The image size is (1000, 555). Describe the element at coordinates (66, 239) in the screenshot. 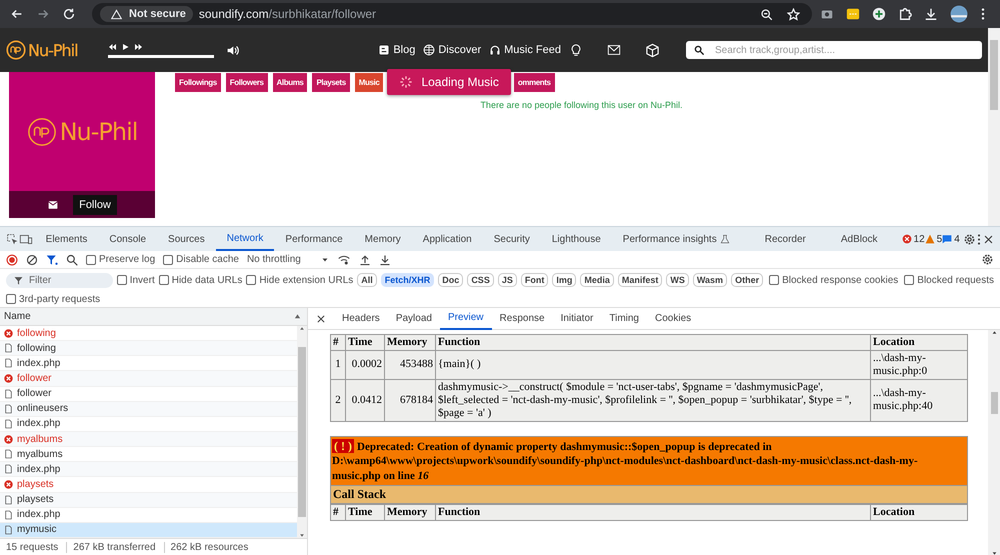

I see `devtools-tab: Elements` at that location.